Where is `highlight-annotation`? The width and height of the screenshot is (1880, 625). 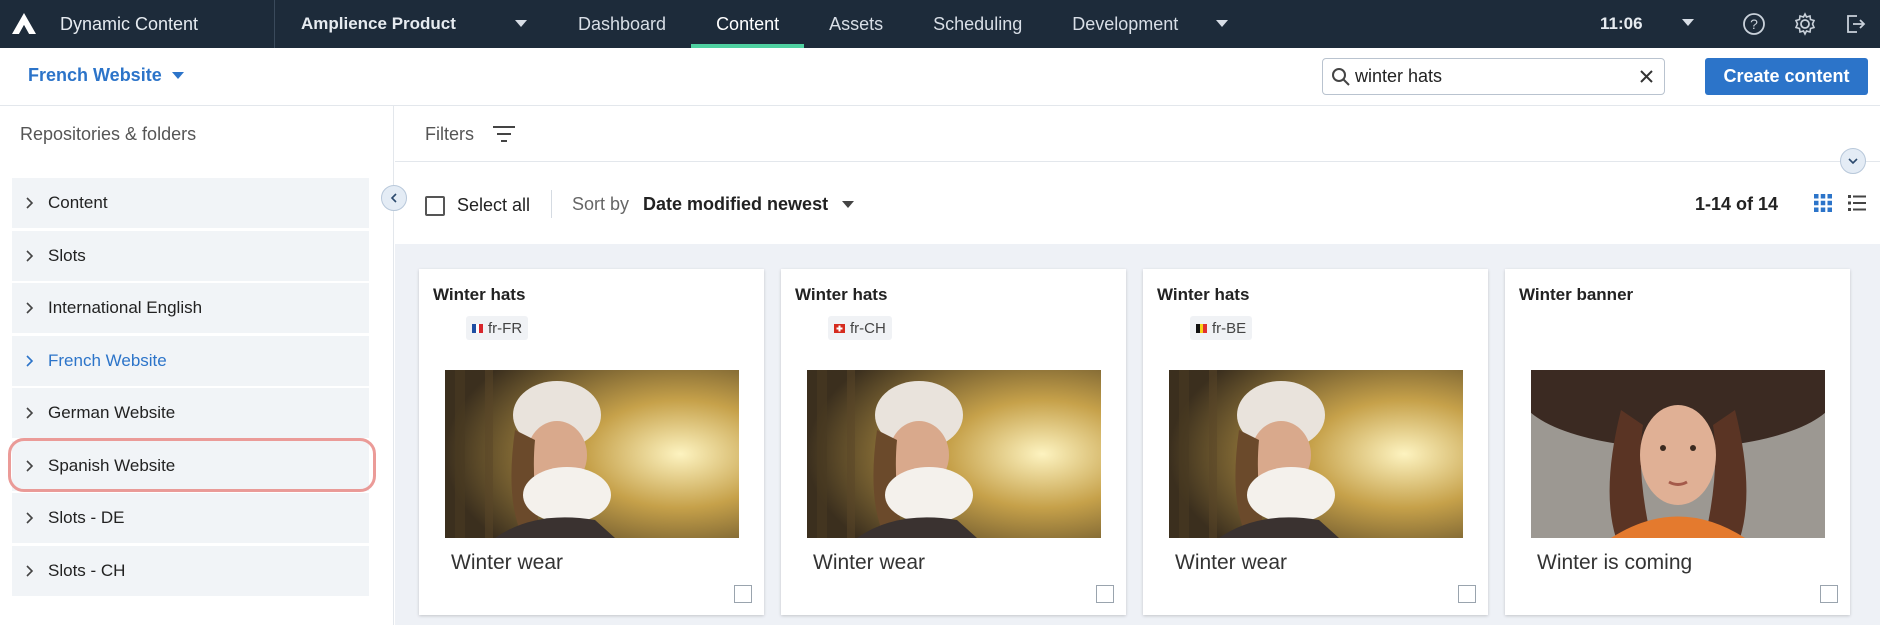 highlight-annotation is located at coordinates (192, 465).